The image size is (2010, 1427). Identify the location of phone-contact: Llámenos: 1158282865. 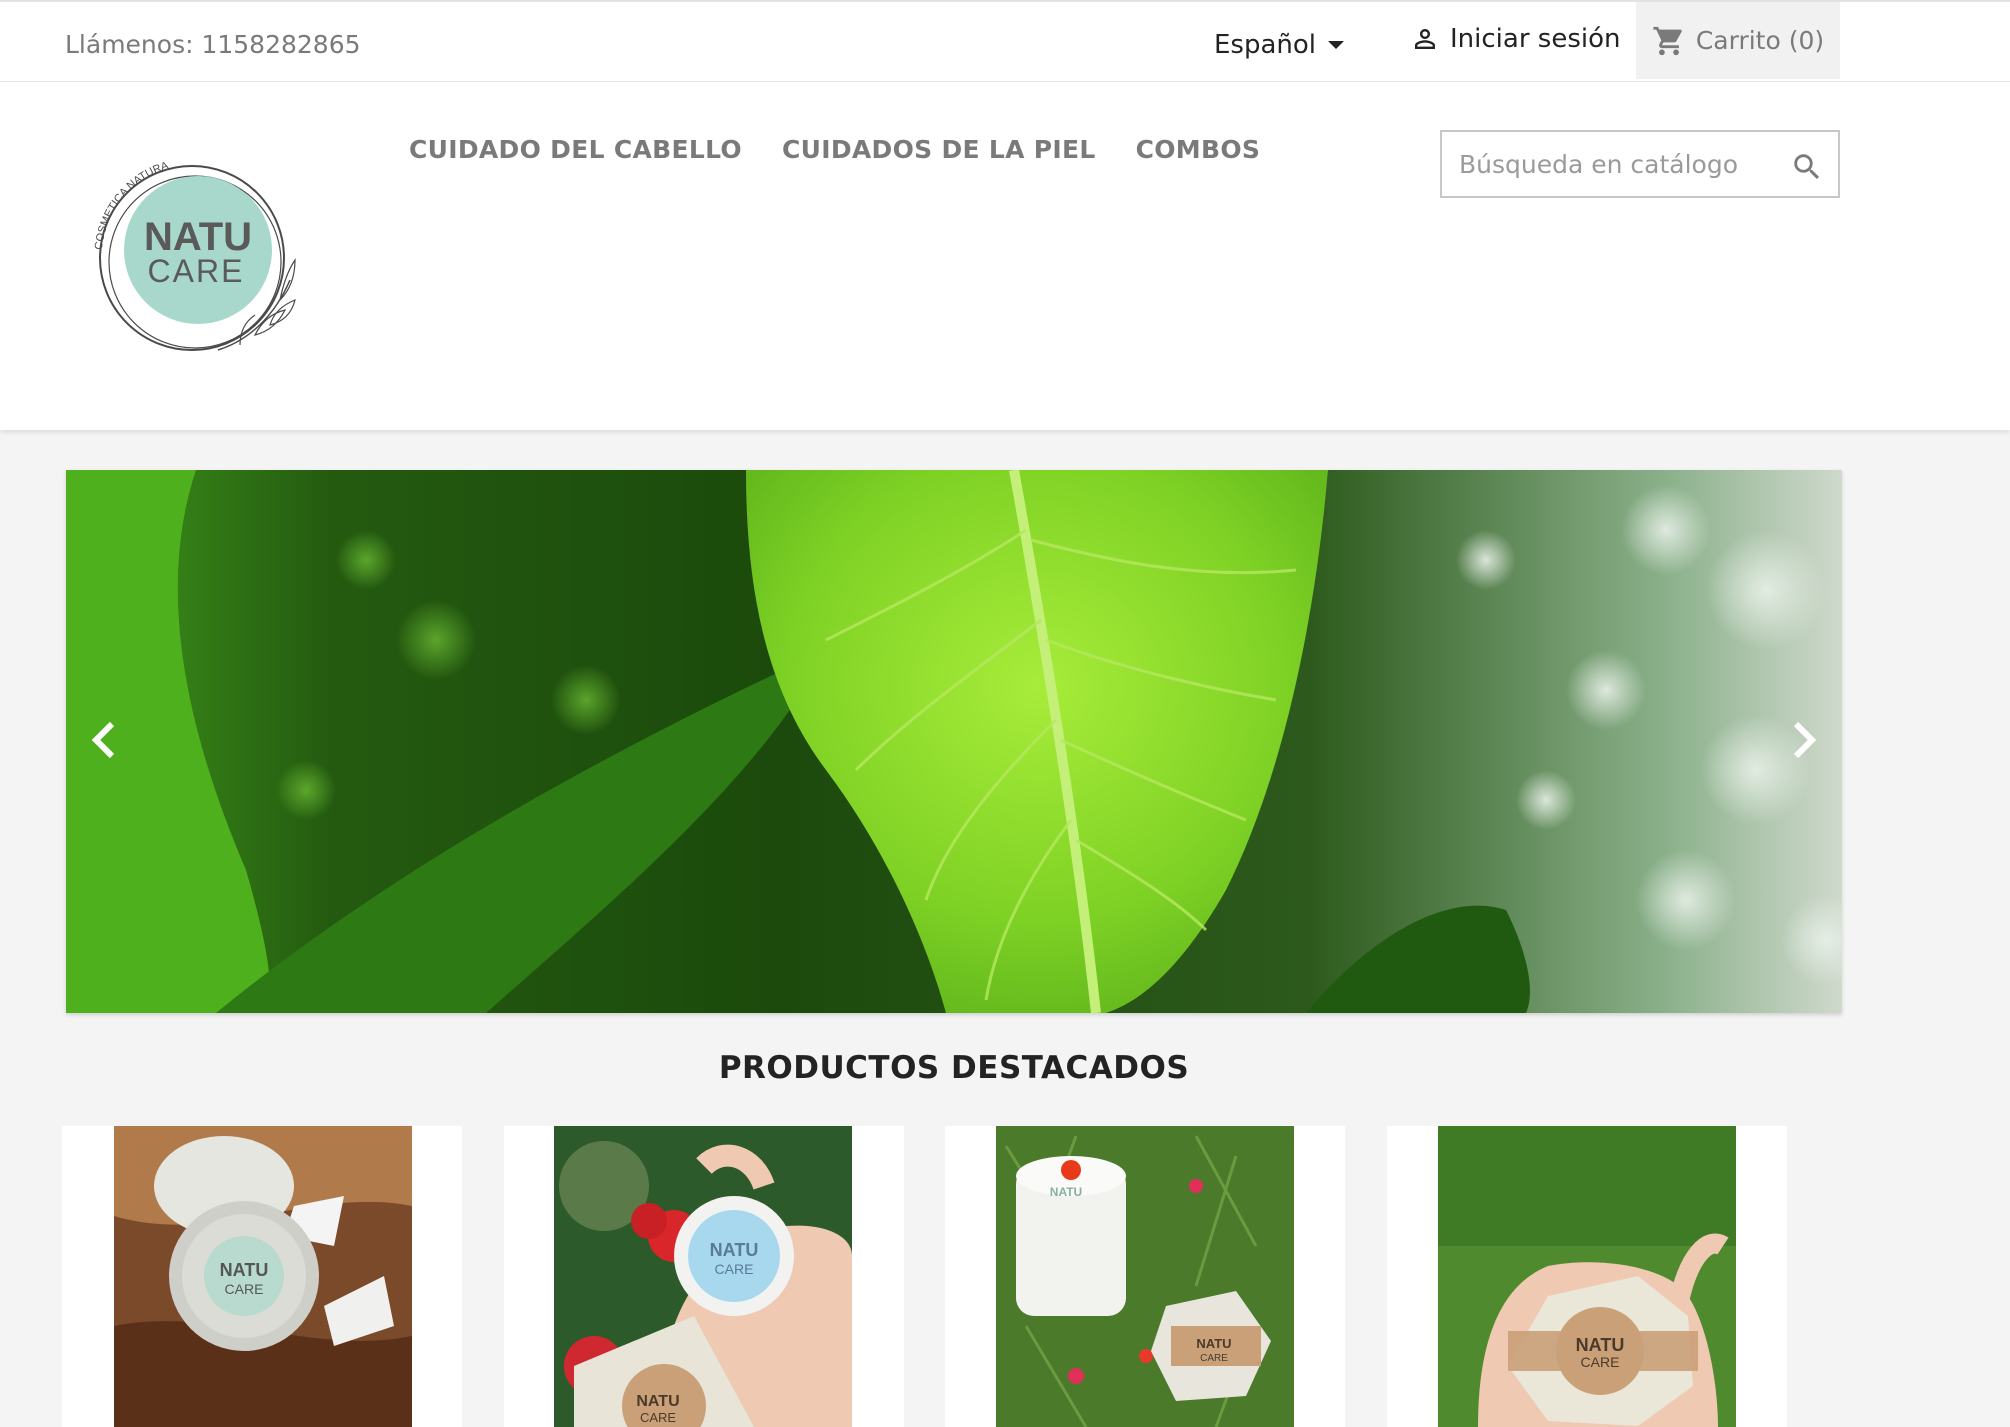
(213, 44).